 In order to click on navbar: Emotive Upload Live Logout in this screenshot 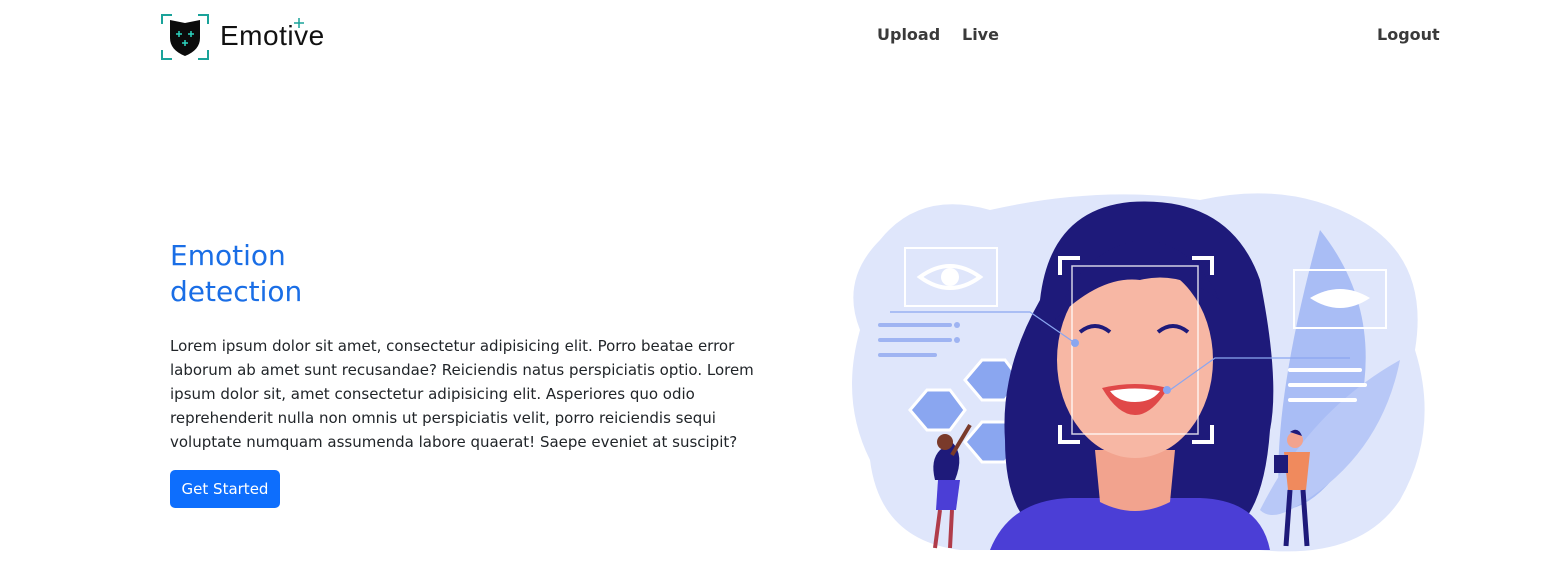, I will do `click(777, 36)`.